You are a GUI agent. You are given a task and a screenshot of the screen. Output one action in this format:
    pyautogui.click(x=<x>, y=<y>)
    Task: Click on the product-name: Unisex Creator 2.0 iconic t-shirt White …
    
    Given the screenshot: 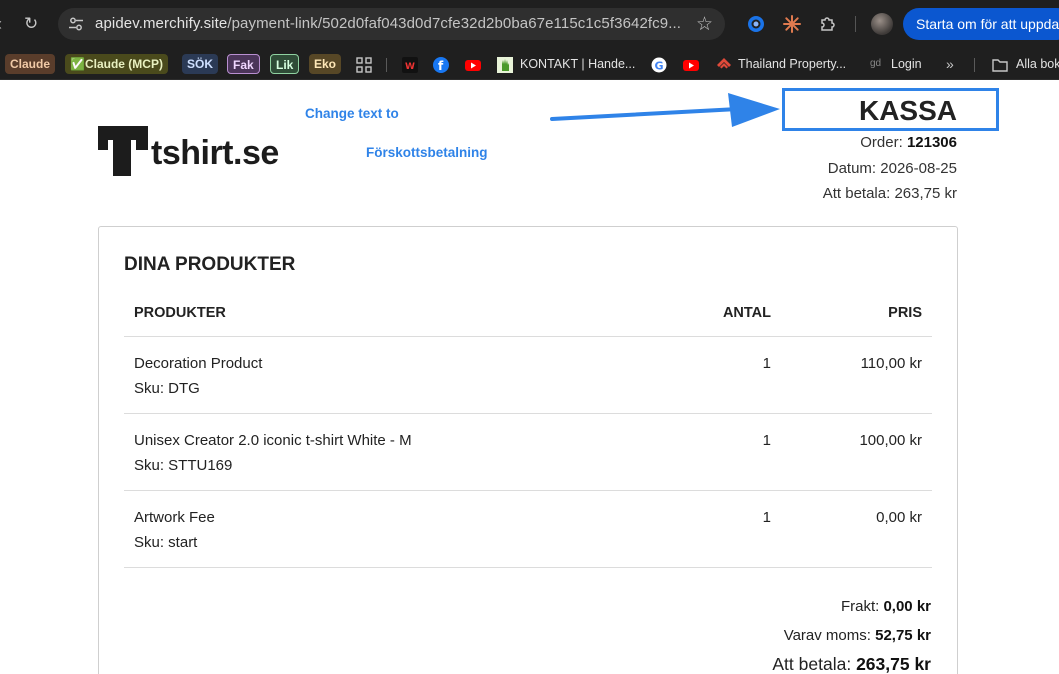 What is the action you would take?
    pyautogui.click(x=273, y=440)
    